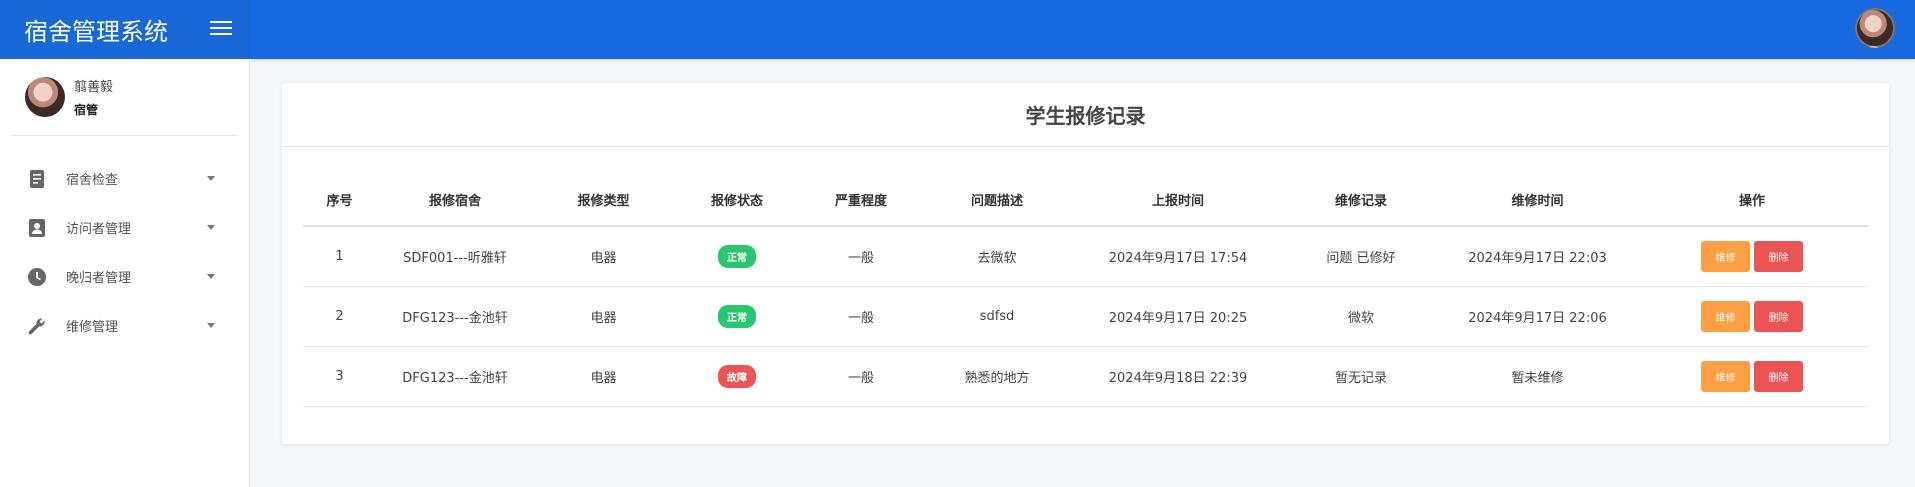 Image resolution: width=1915 pixels, height=487 pixels. What do you see at coordinates (339, 256) in the screenshot?
I see `cell-id: 1` at bounding box center [339, 256].